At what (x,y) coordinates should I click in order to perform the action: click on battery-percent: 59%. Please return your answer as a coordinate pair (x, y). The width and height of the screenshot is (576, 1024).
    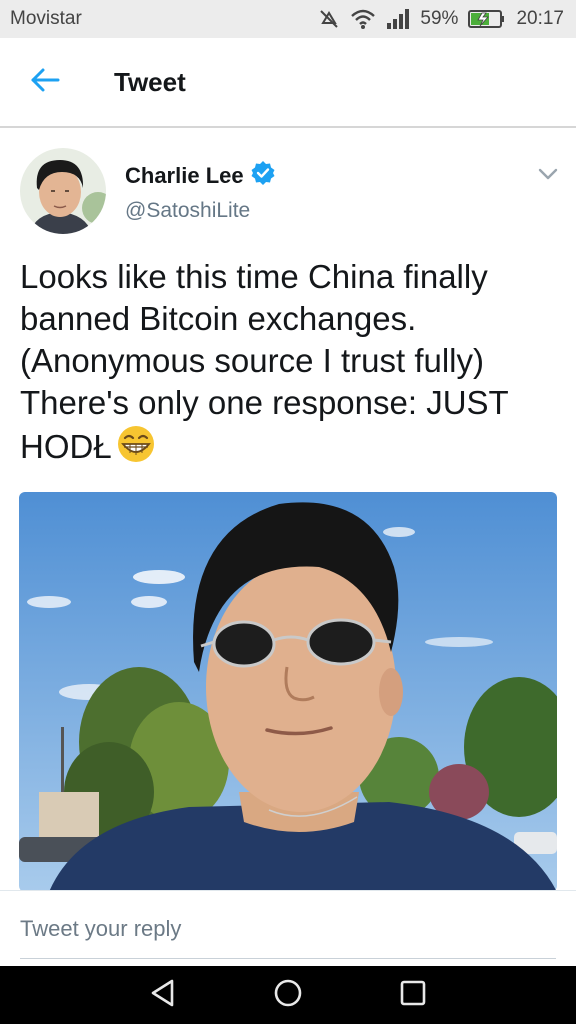
    Looking at the image, I should click on (439, 18).